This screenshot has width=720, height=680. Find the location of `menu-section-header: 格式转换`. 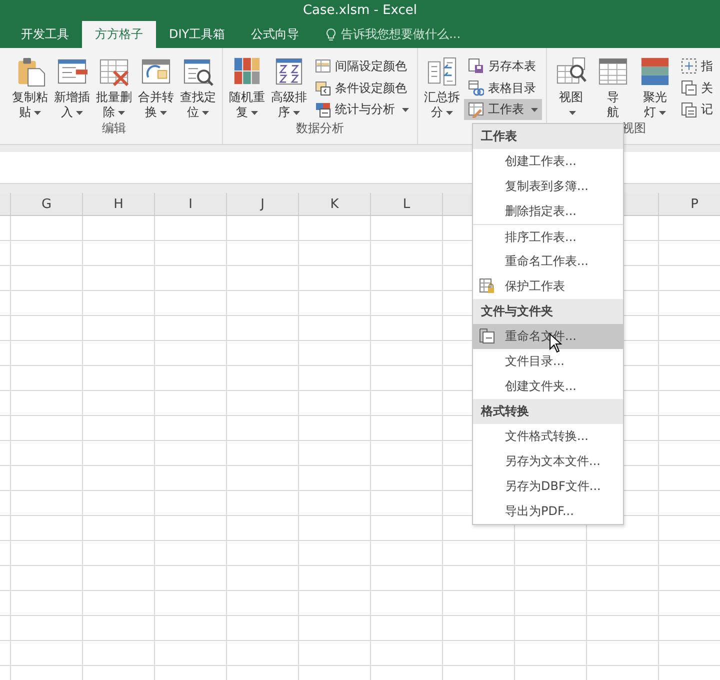

menu-section-header: 格式转换 is located at coordinates (548, 411).